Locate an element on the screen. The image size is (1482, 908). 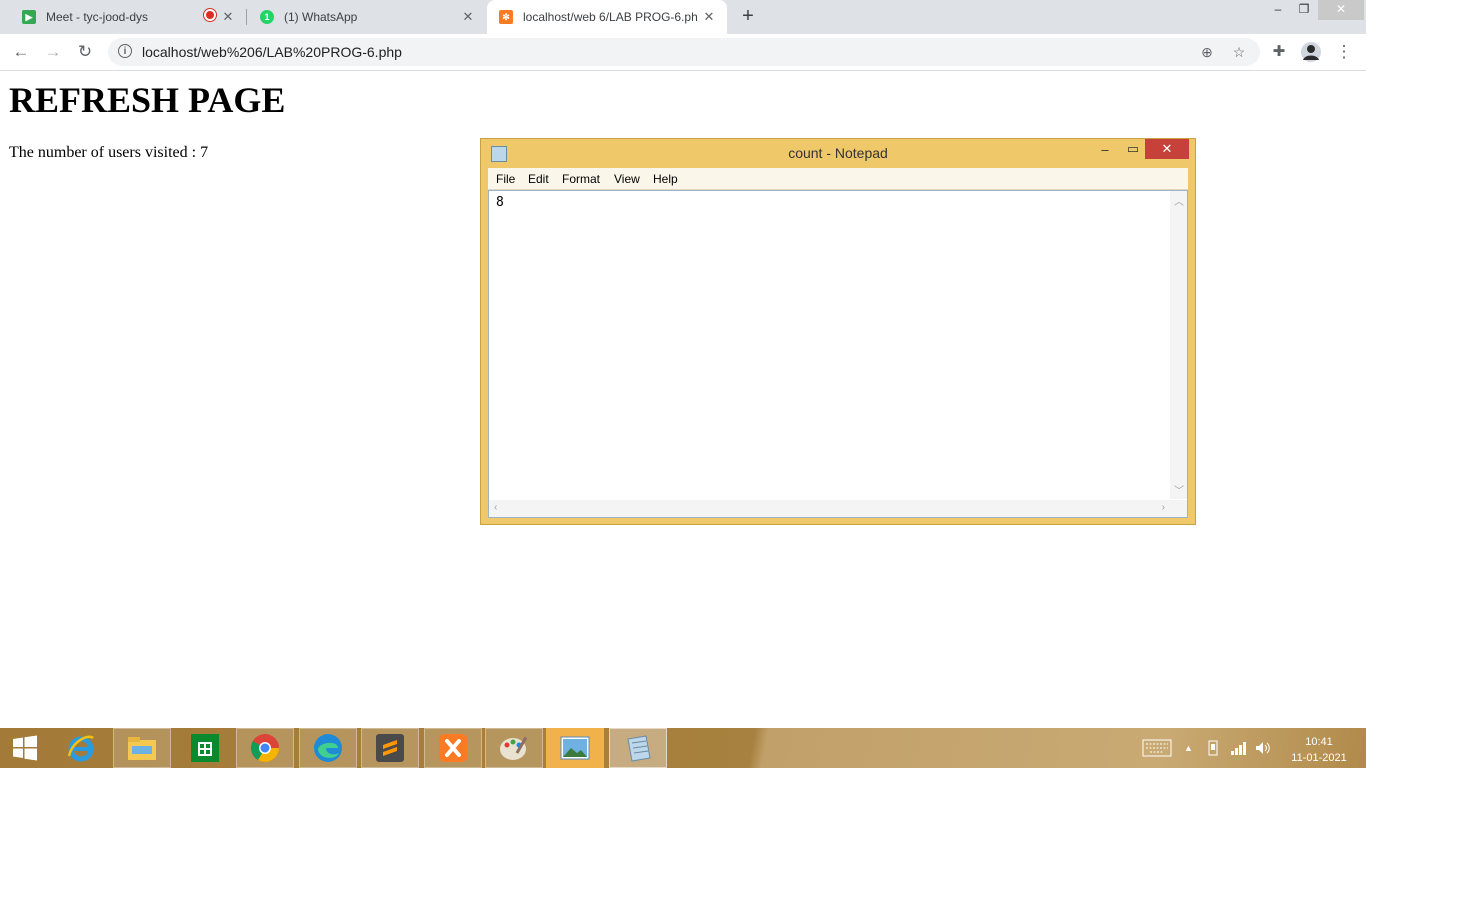
tab-localhost: ✻ localhost/web 6/LAB PROG-6.php ✕ is located at coordinates (607, 17).